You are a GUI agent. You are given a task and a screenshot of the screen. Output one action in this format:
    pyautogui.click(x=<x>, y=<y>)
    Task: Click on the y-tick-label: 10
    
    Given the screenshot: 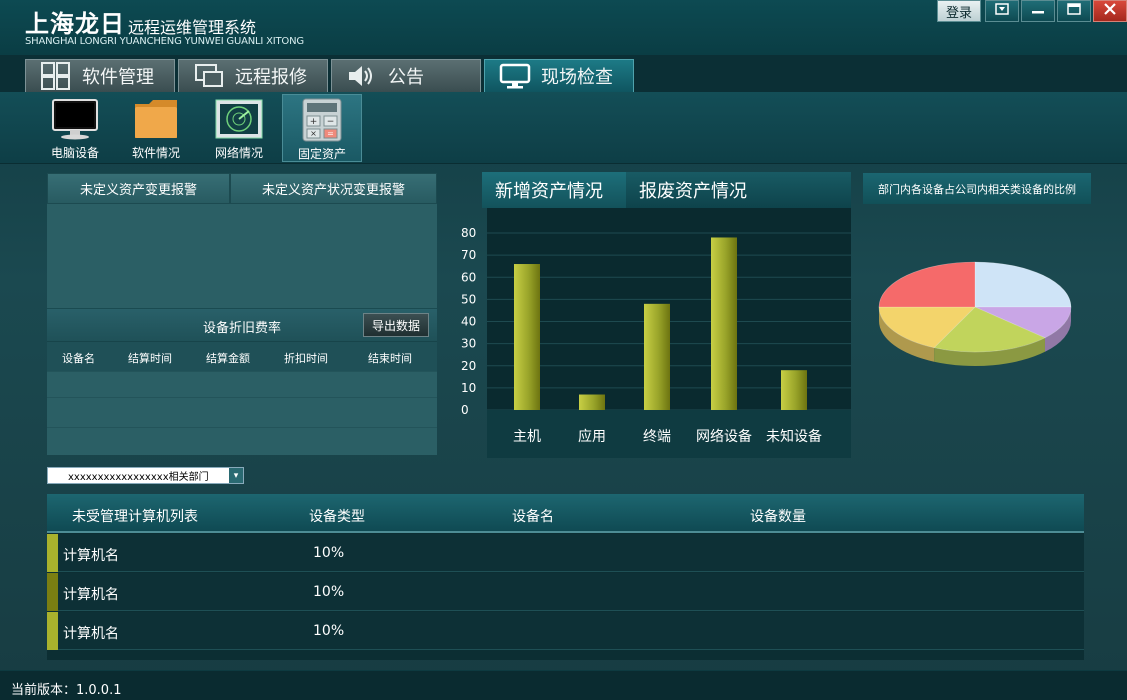 What is the action you would take?
    pyautogui.click(x=468, y=388)
    